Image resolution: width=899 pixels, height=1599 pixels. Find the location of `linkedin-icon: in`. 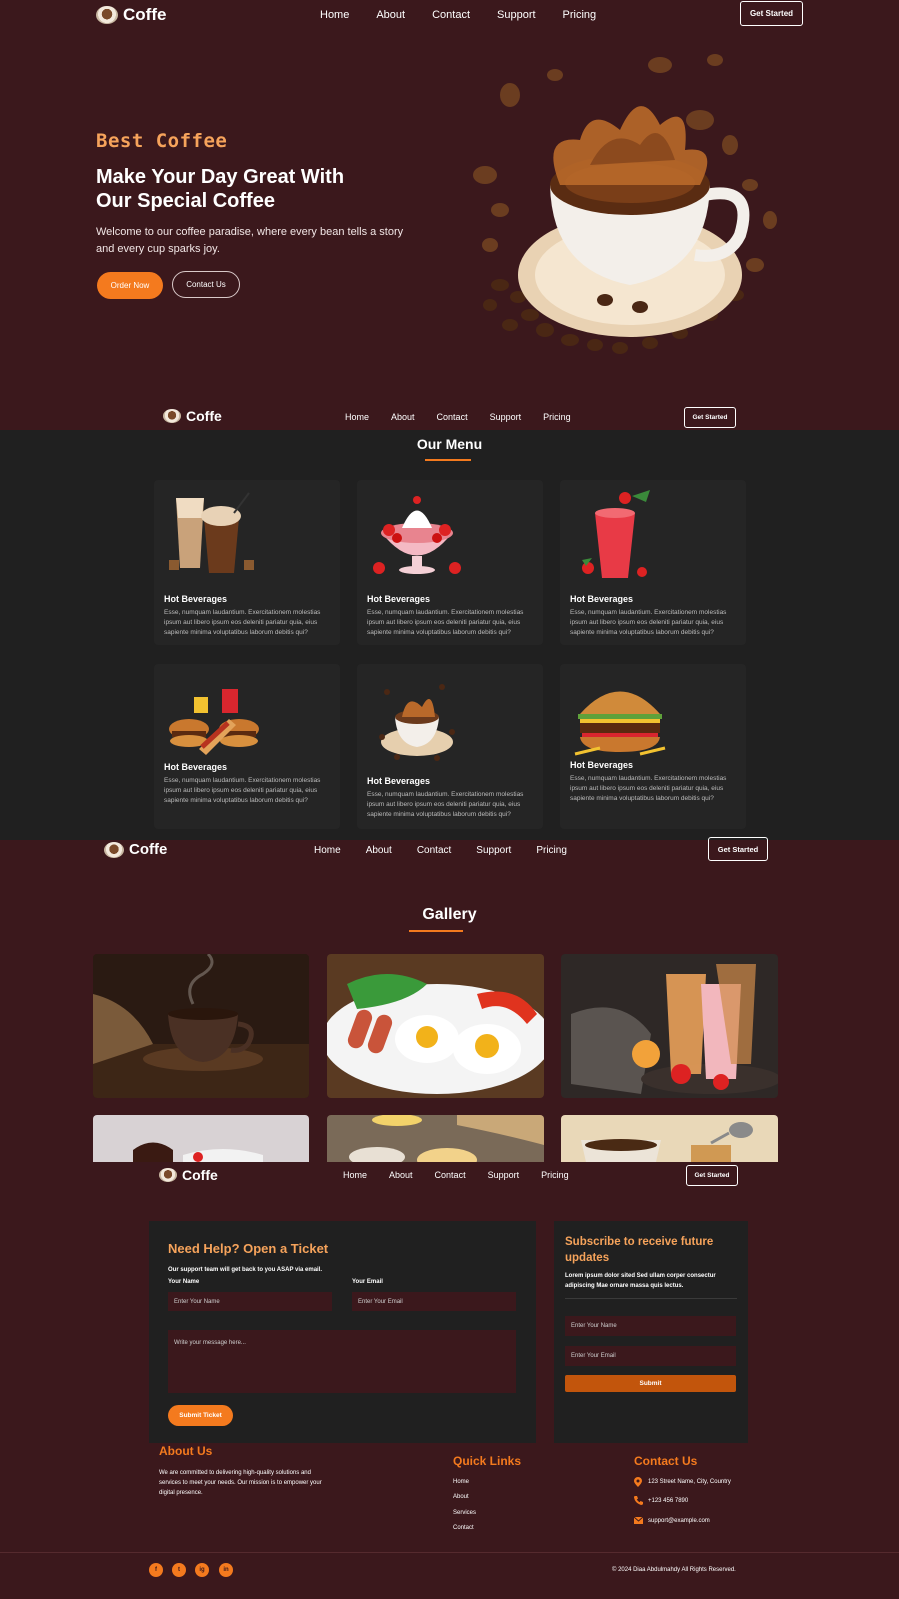

linkedin-icon: in is located at coordinates (226, 1570).